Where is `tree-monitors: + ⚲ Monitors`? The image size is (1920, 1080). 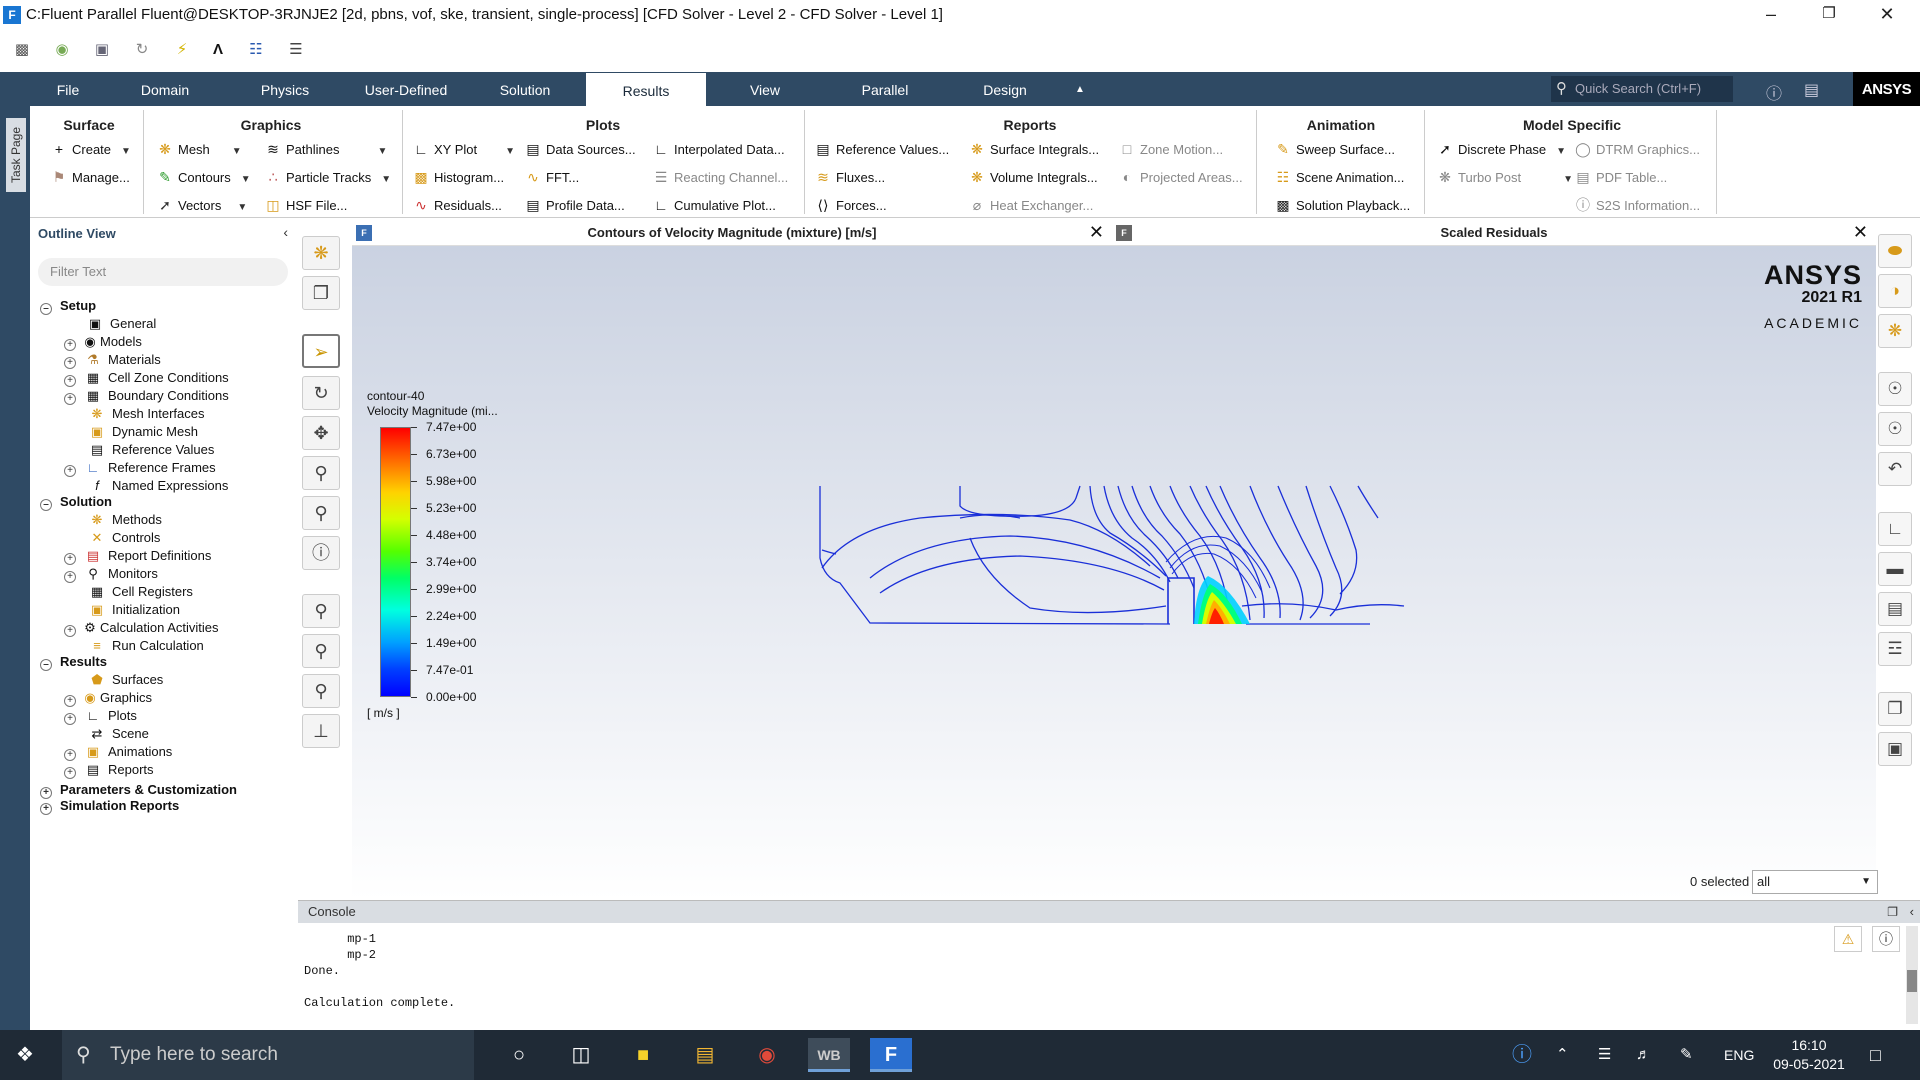 tree-monitors: + ⚲ Monitors is located at coordinates (111, 574).